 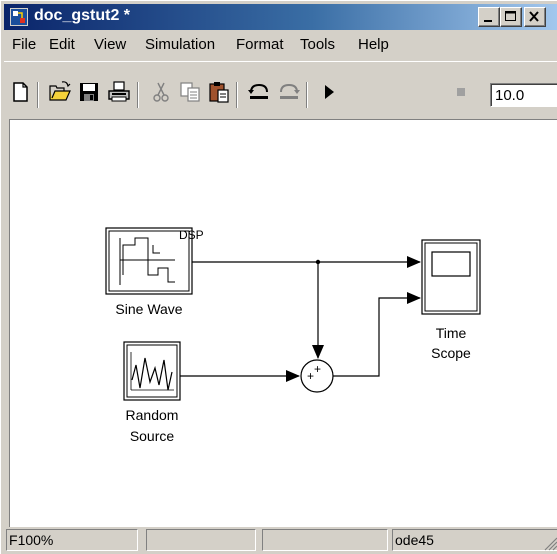 What do you see at coordinates (180, 44) in the screenshot?
I see `menu-simulation: Simulation` at bounding box center [180, 44].